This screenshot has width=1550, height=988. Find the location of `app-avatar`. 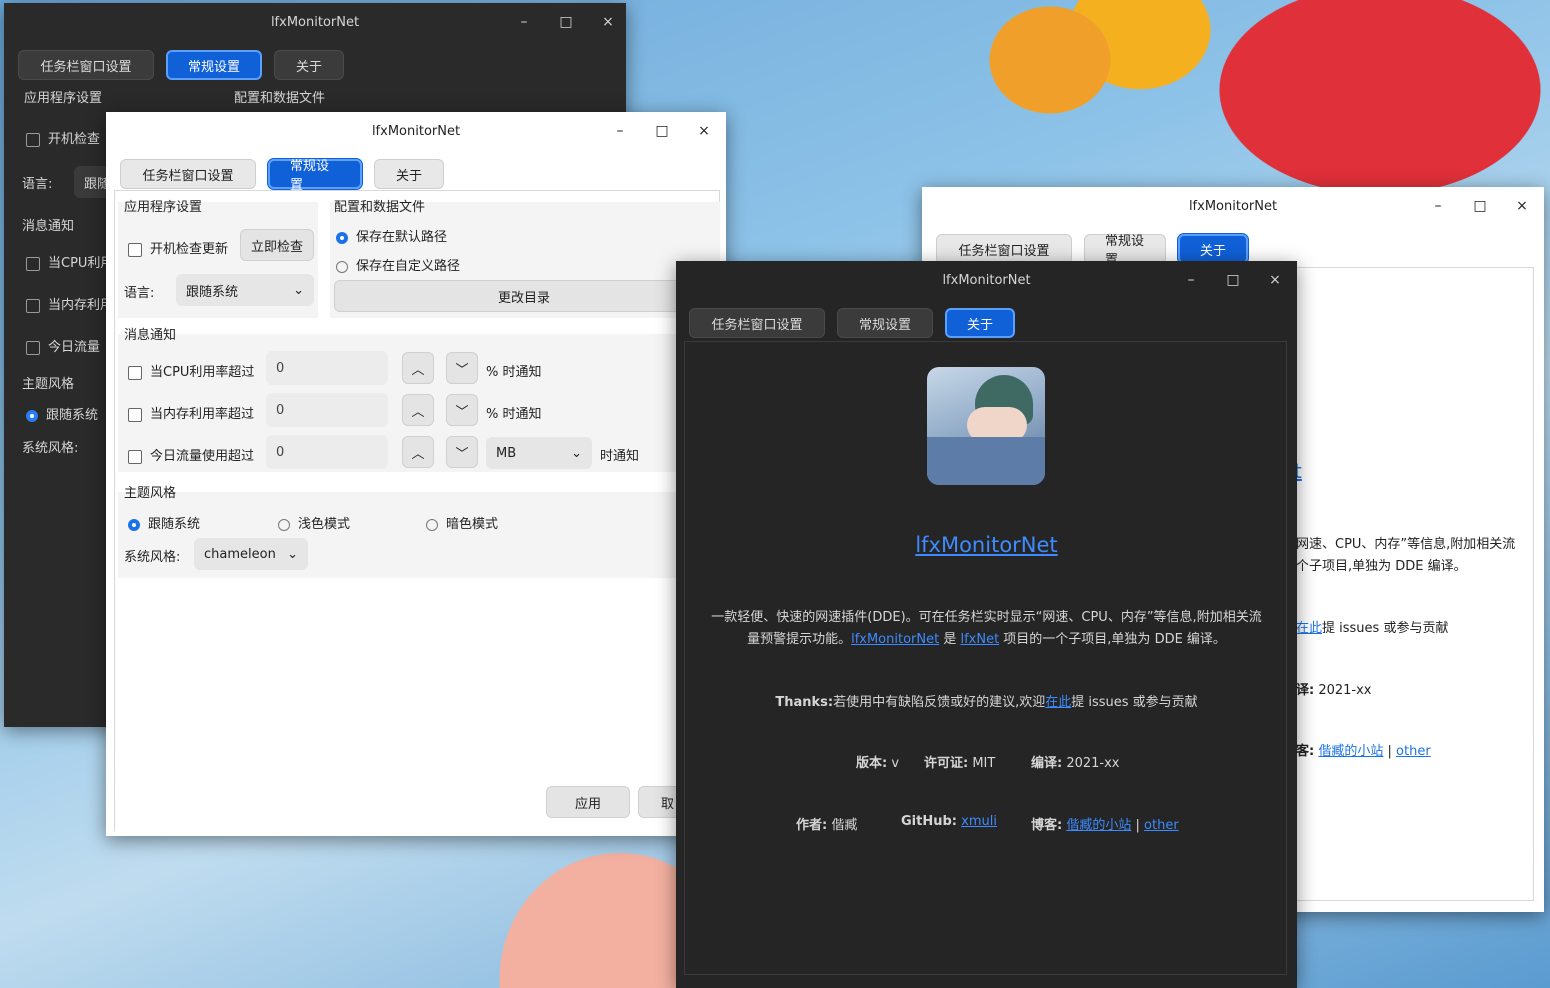

app-avatar is located at coordinates (986, 426).